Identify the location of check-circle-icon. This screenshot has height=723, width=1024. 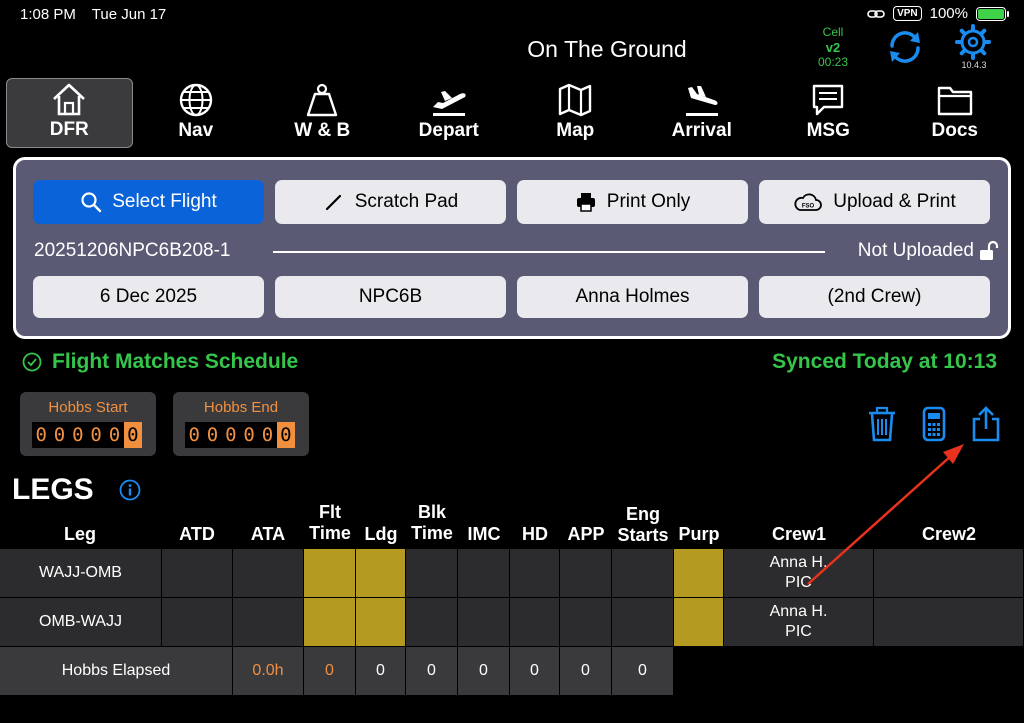
(32, 362).